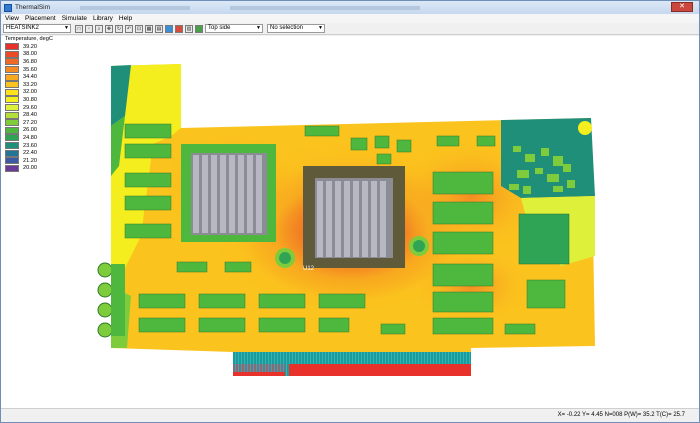  What do you see at coordinates (229, 194) in the screenshot?
I see `heatsink-left` at bounding box center [229, 194].